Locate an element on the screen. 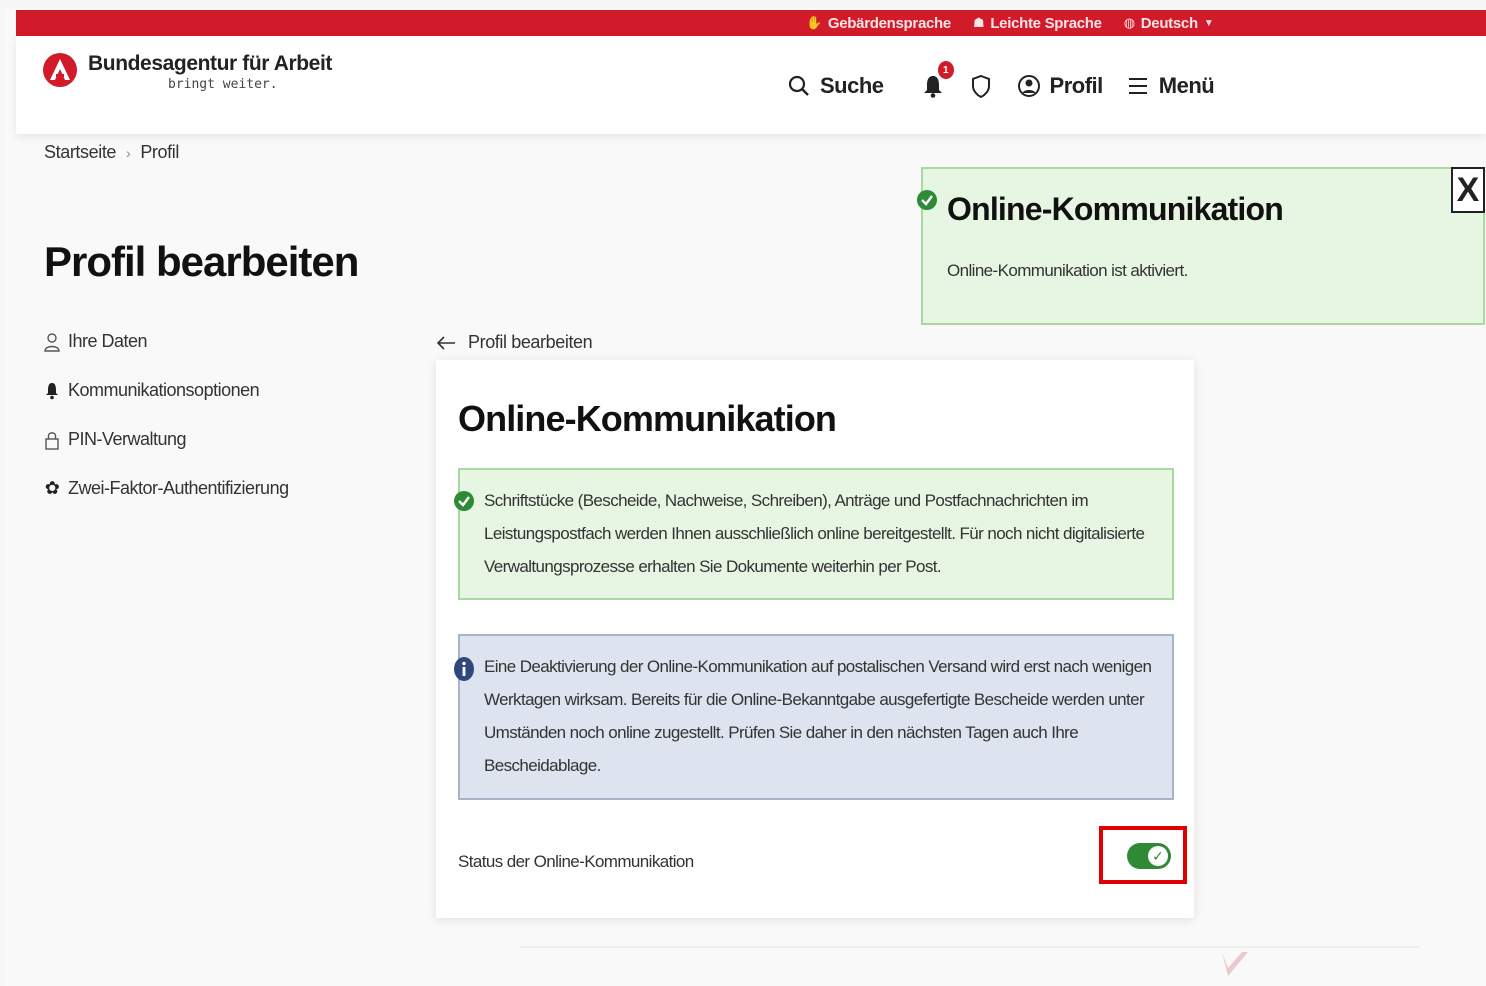 The height and width of the screenshot is (986, 1486). sidebar-item-label: Kommunikationsoptionen is located at coordinates (164, 390).